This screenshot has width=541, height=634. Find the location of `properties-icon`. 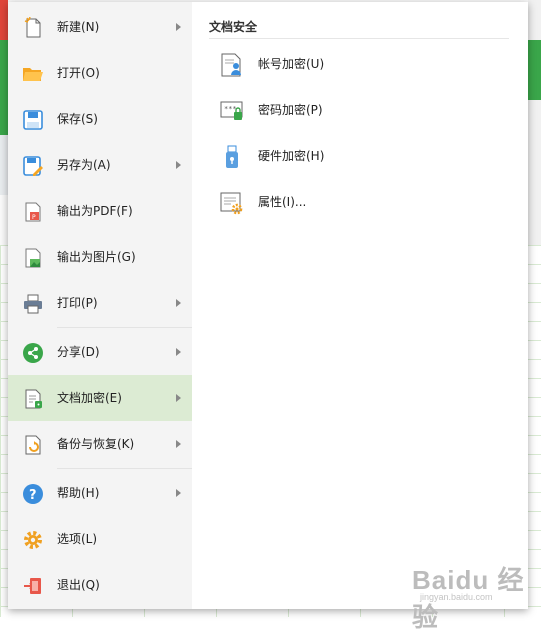

properties-icon is located at coordinates (232, 203).